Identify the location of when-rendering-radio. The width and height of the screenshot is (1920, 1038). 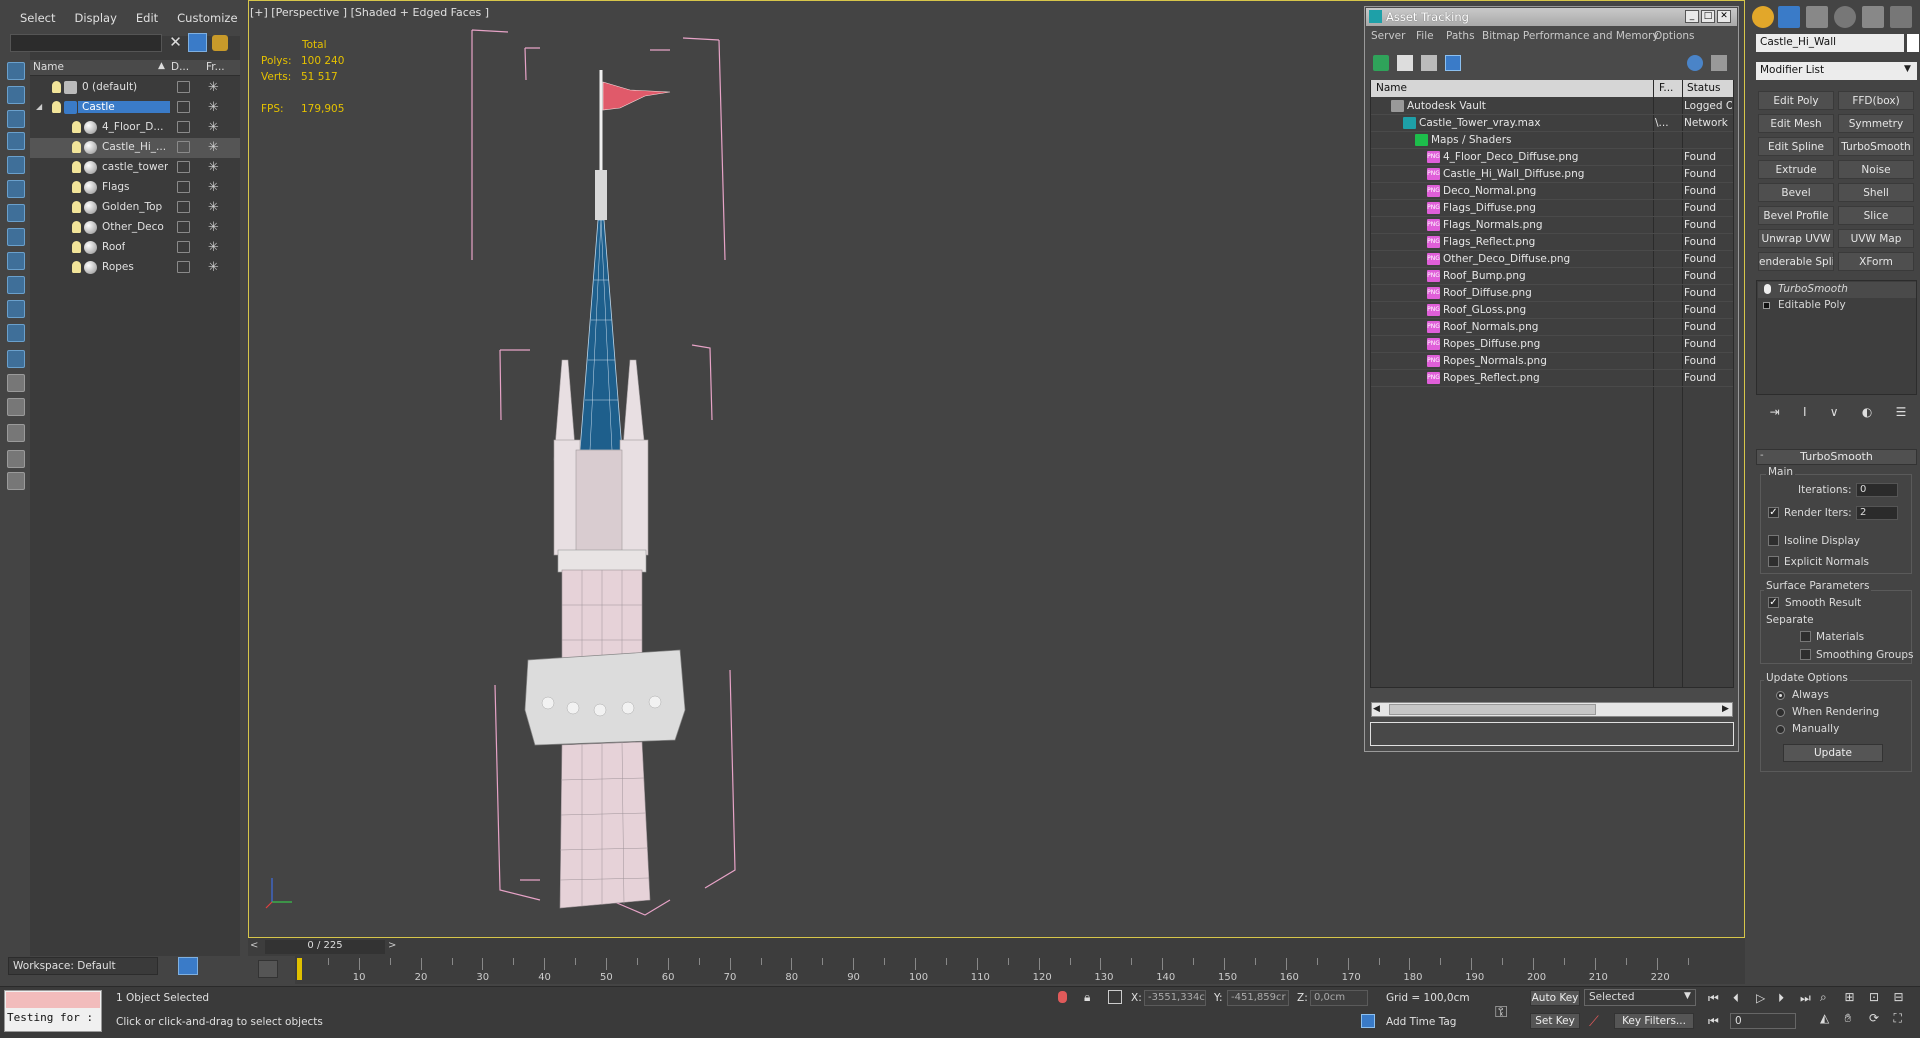
(1780, 712).